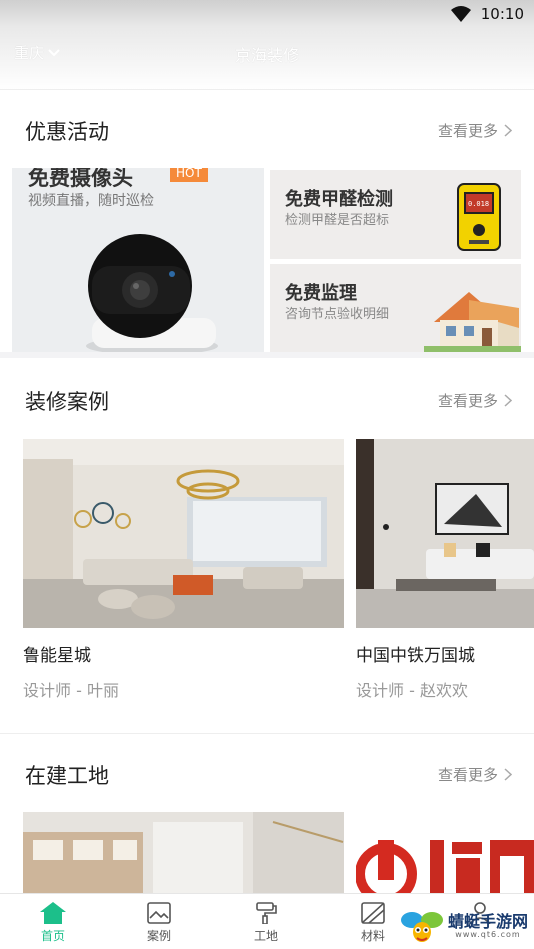 The image size is (534, 949). What do you see at coordinates (267, 45) in the screenshot?
I see `header: 10:10 重庆 京海装修` at bounding box center [267, 45].